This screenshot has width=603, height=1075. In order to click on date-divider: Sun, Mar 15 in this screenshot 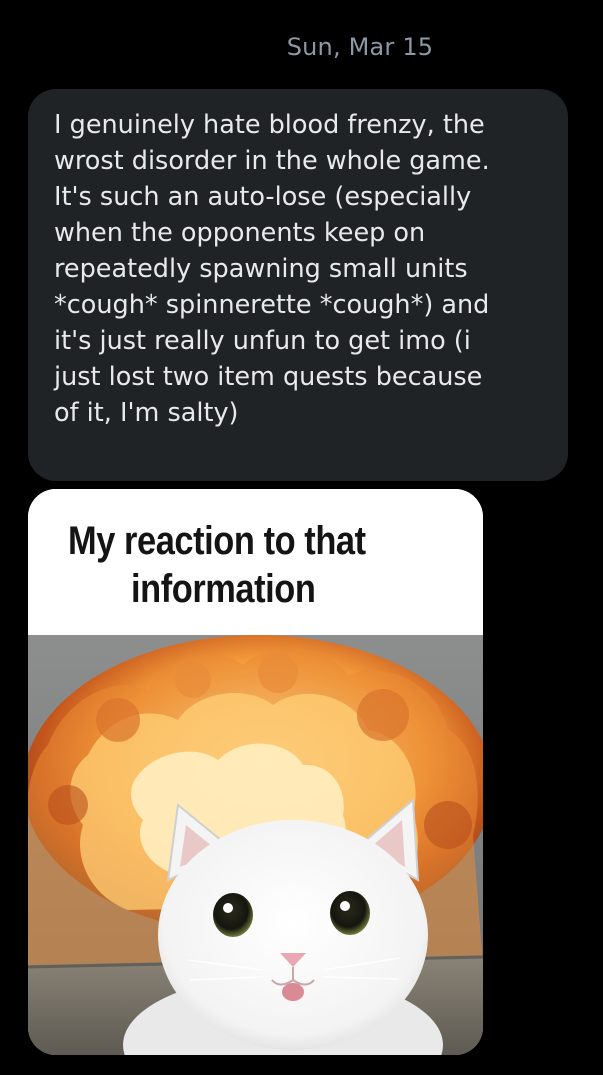, I will do `click(360, 47)`.